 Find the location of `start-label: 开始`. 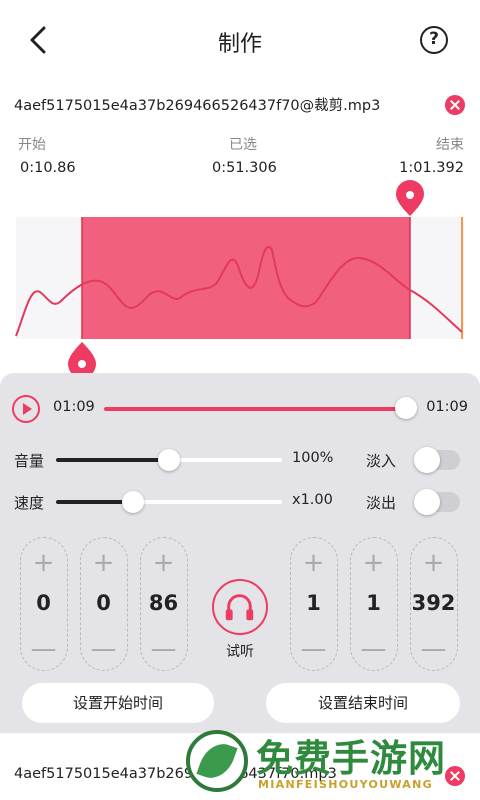

start-label: 开始 is located at coordinates (32, 145).